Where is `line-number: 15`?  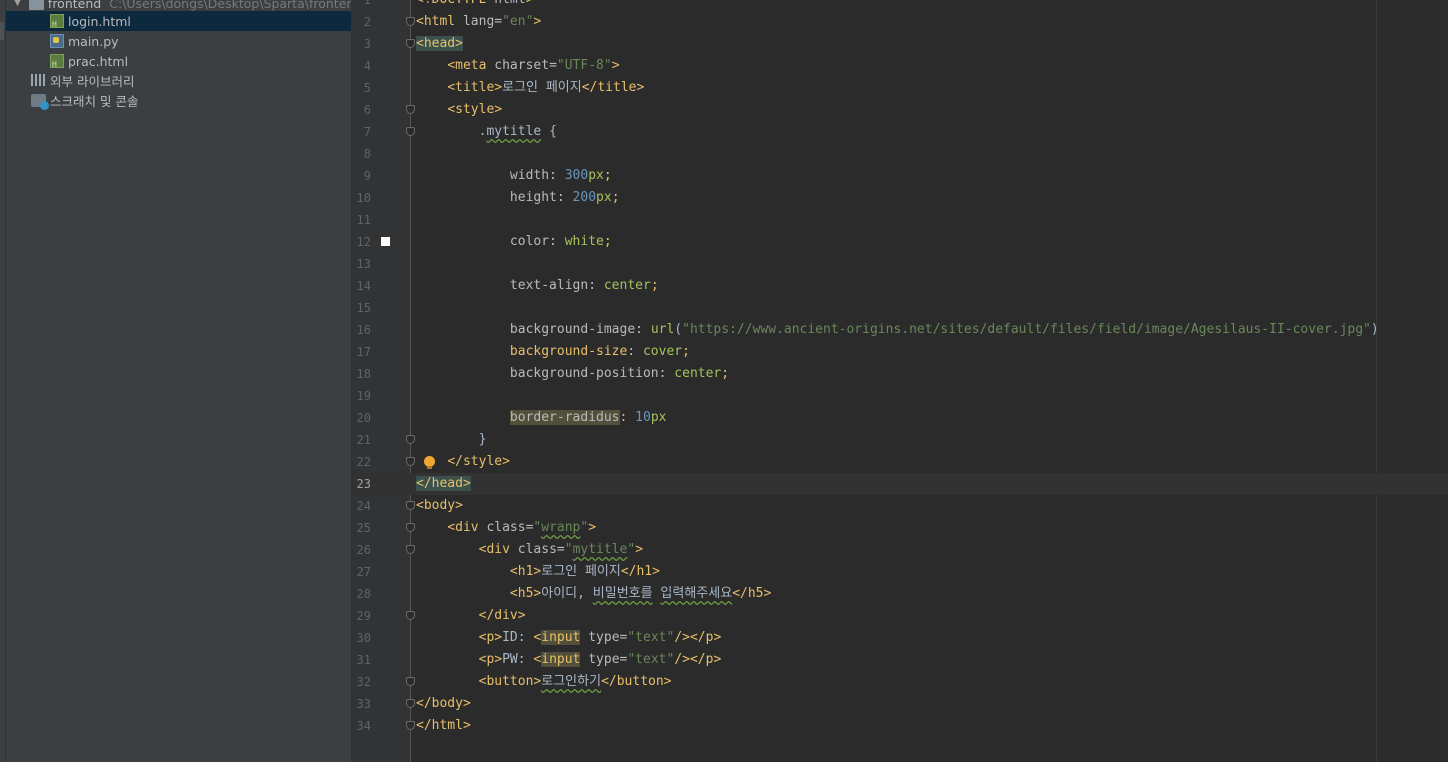 line-number: 15 is located at coordinates (363, 308).